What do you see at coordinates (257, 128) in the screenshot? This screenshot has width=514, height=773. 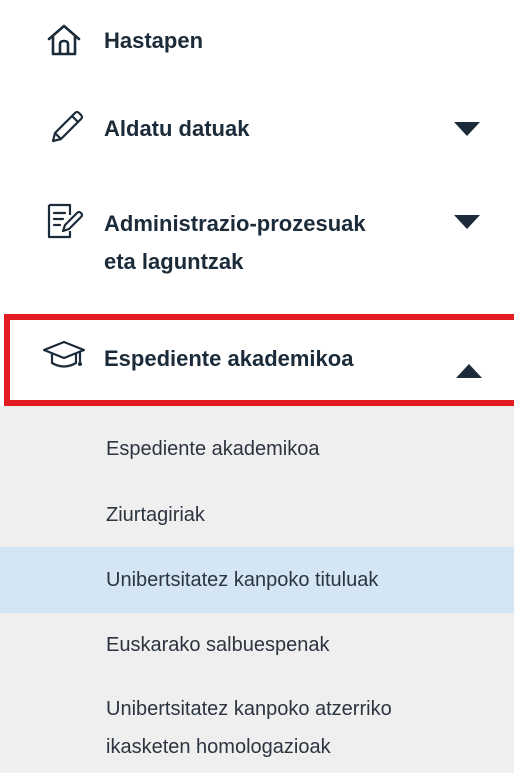 I see `nav-item-aldatu-datuak: Aldatu datuak` at bounding box center [257, 128].